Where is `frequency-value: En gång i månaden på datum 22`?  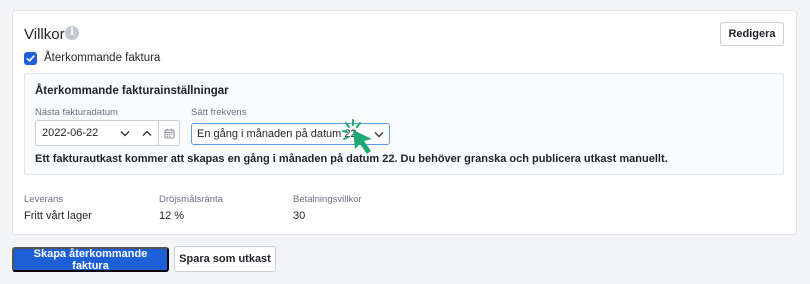 frequency-value: En gång i månaden på datum 22 is located at coordinates (280, 134).